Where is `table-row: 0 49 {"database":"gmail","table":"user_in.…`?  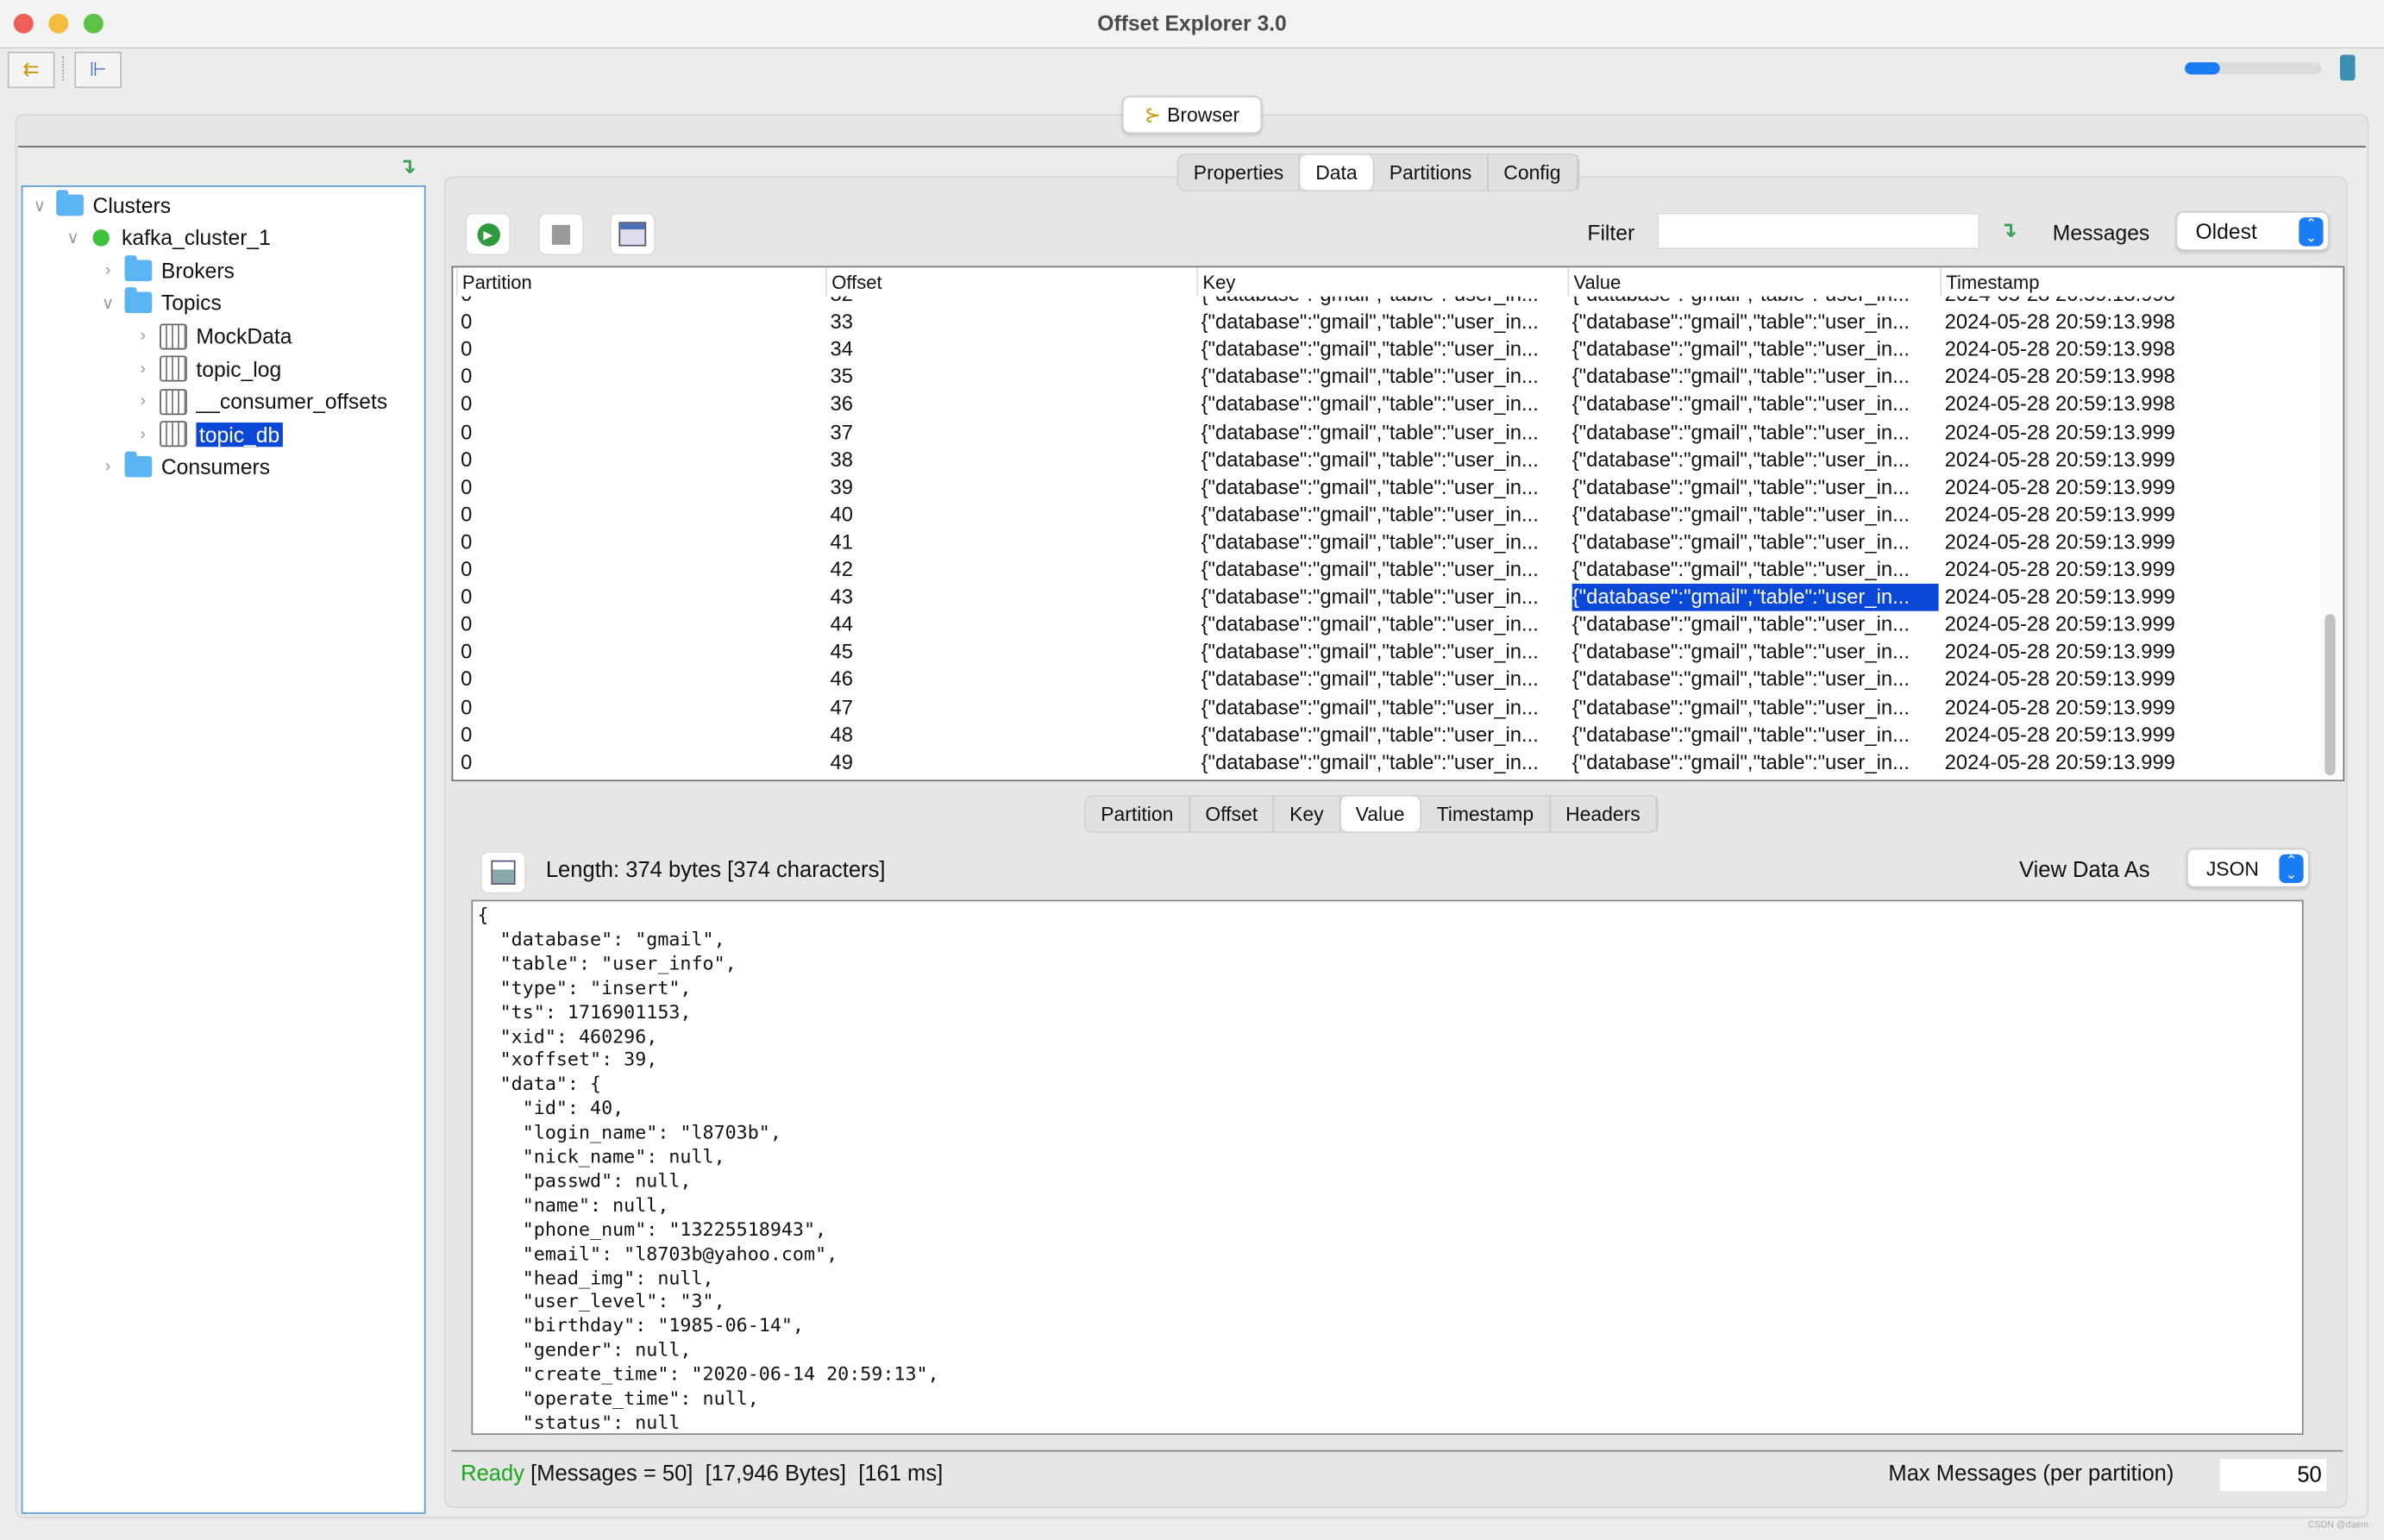 table-row: 0 49 {"database":"gmail","table":"user_in.… is located at coordinates (1386, 763).